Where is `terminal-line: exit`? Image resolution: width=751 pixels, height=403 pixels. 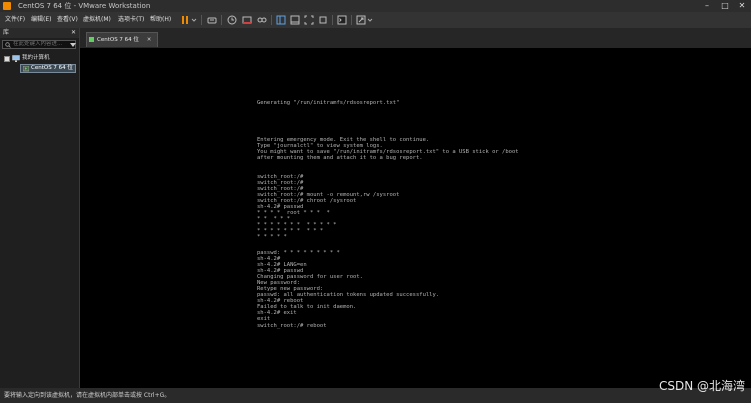 terminal-line: exit is located at coordinates (264, 319).